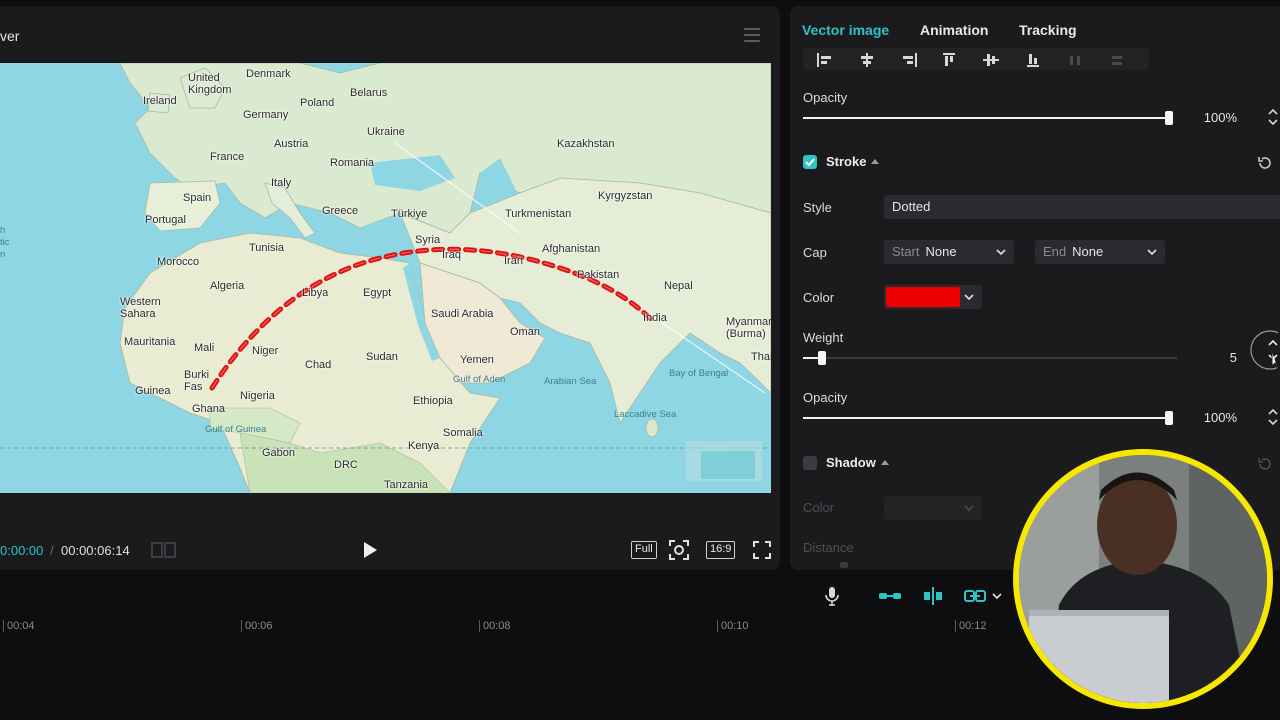 The width and height of the screenshot is (1280, 720). I want to click on shadow-color-picker, so click(933, 508).